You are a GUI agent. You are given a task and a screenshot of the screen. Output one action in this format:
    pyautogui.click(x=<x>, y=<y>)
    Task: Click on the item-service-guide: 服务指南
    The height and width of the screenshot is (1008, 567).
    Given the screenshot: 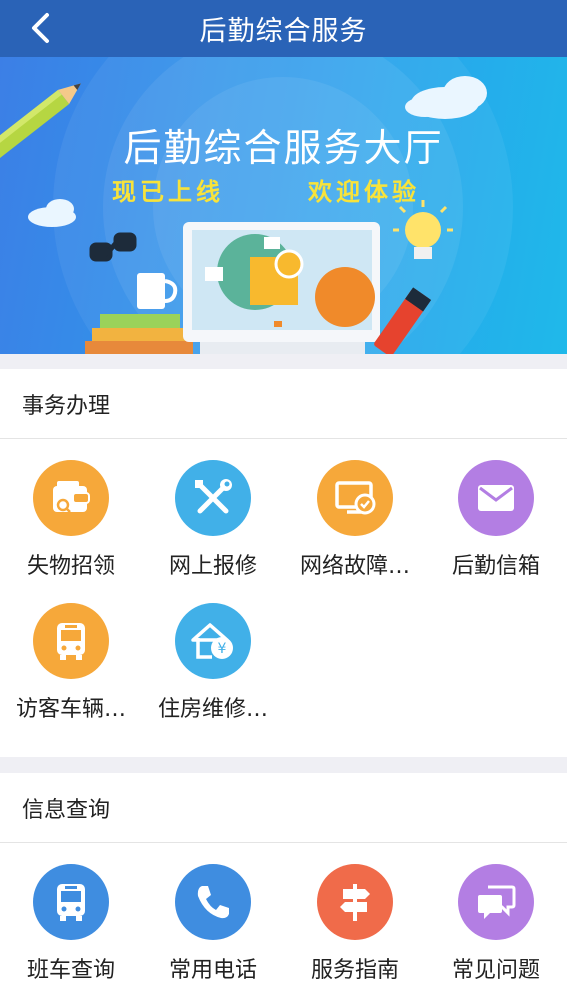 What is the action you would take?
    pyautogui.click(x=355, y=913)
    